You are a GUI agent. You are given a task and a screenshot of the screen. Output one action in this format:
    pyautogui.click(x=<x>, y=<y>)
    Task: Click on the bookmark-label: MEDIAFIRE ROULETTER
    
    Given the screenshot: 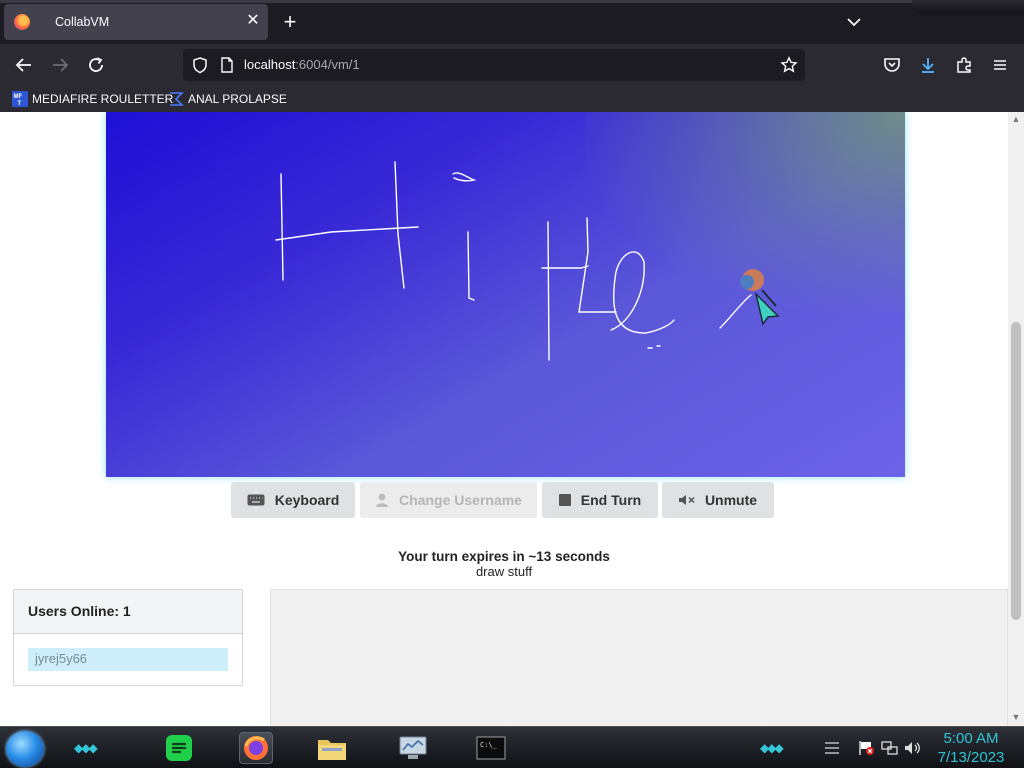 What is the action you would take?
    pyautogui.click(x=103, y=99)
    